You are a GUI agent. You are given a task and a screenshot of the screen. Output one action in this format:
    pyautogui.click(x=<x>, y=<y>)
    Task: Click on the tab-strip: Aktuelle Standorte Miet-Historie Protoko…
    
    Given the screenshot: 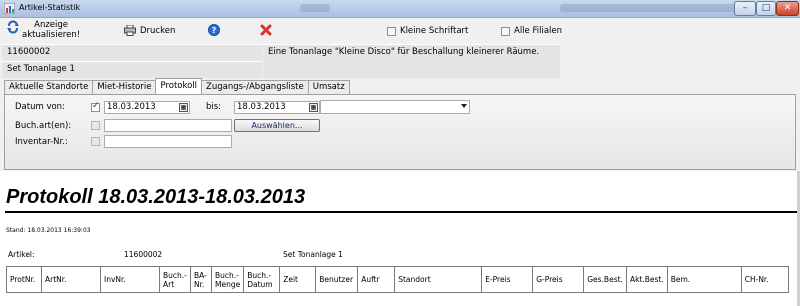 What is the action you would take?
    pyautogui.click(x=177, y=86)
    